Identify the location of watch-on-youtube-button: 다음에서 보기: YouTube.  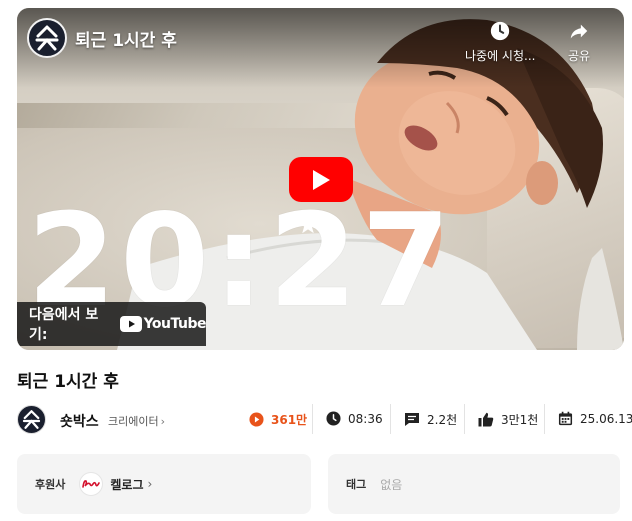
(112, 324).